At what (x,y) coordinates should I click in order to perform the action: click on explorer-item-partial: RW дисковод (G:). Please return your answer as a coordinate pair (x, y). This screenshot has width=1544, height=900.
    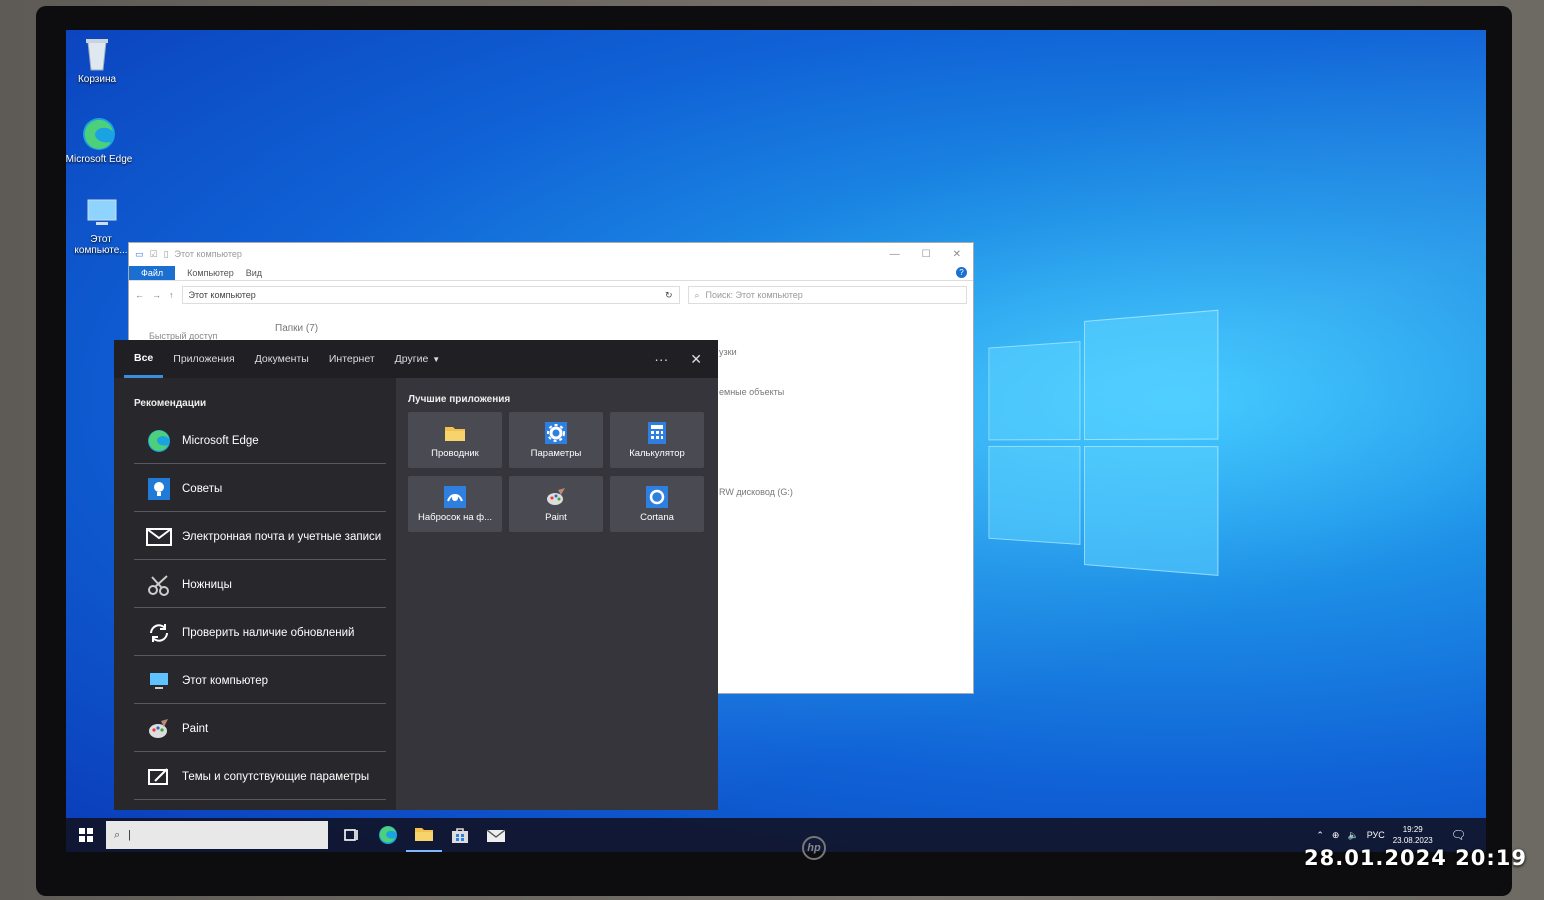
    Looking at the image, I should click on (756, 492).